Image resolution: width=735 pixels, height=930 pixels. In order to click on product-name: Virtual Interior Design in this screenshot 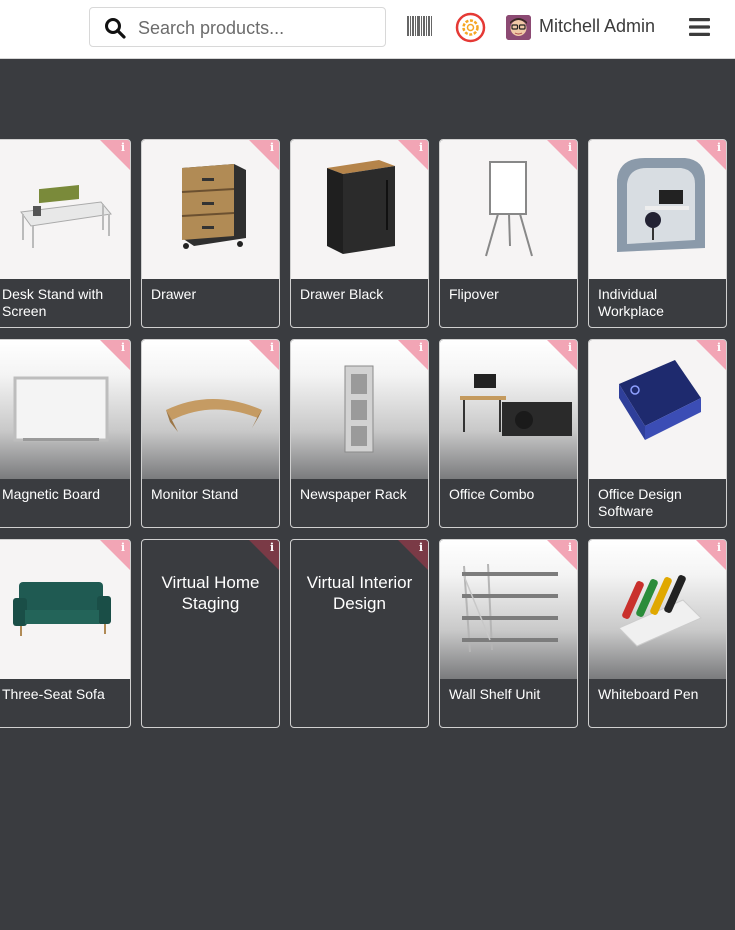, I will do `click(359, 593)`.